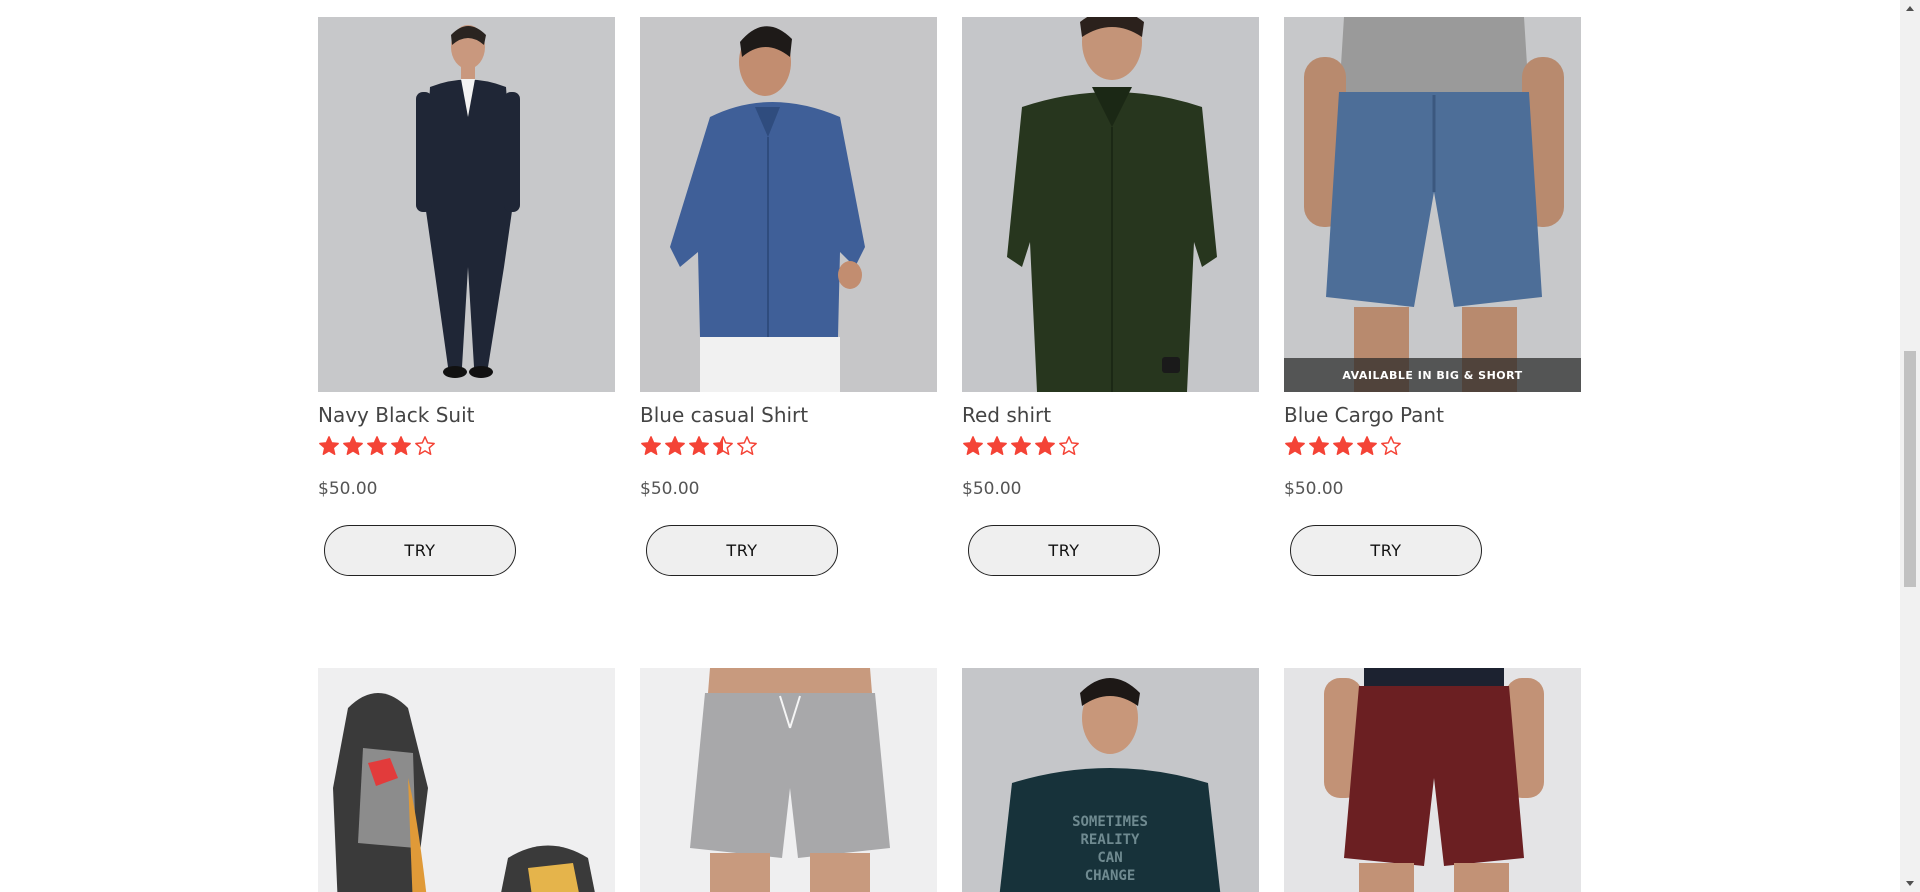 The width and height of the screenshot is (1920, 892). I want to click on product-name: Blue casual Shirt, so click(724, 415).